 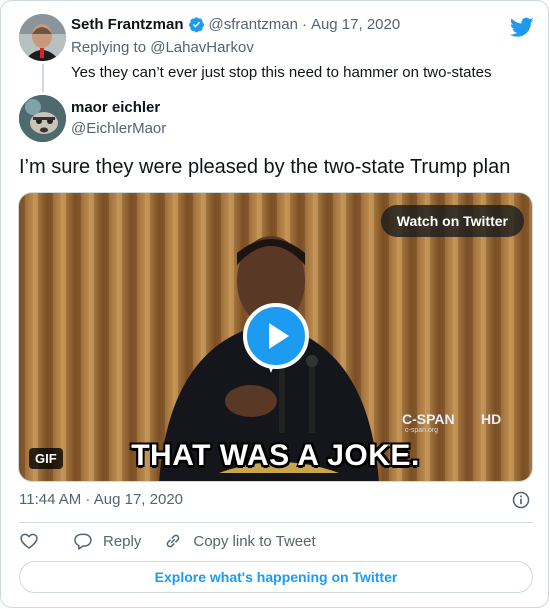 What do you see at coordinates (46, 458) in the screenshot?
I see `gif-badge: GIF` at bounding box center [46, 458].